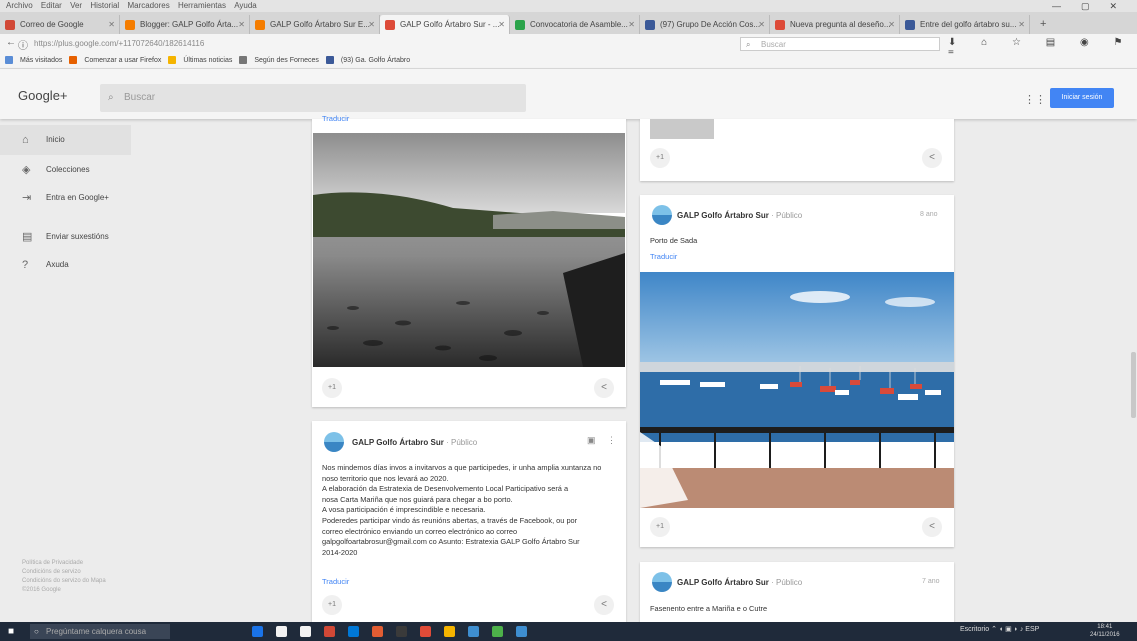 This screenshot has height=641, width=1137. What do you see at coordinates (1035, 99) in the screenshot?
I see `apps-grid-icon: ⋮⋮` at bounding box center [1035, 99].